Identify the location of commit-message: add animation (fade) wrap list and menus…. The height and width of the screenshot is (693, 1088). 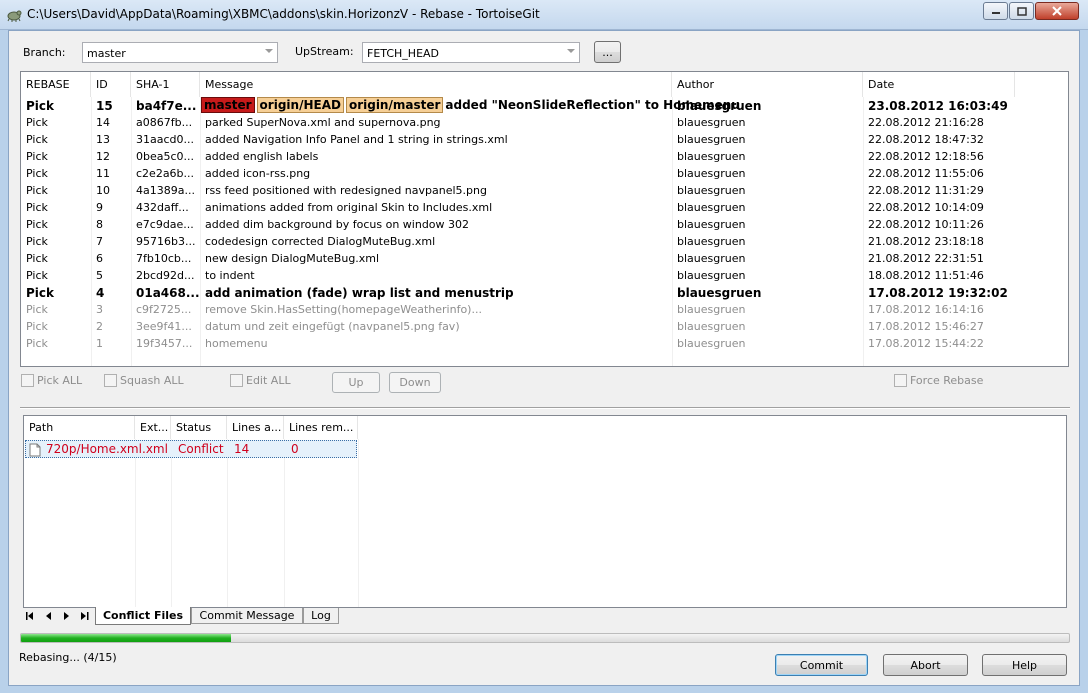
(359, 293).